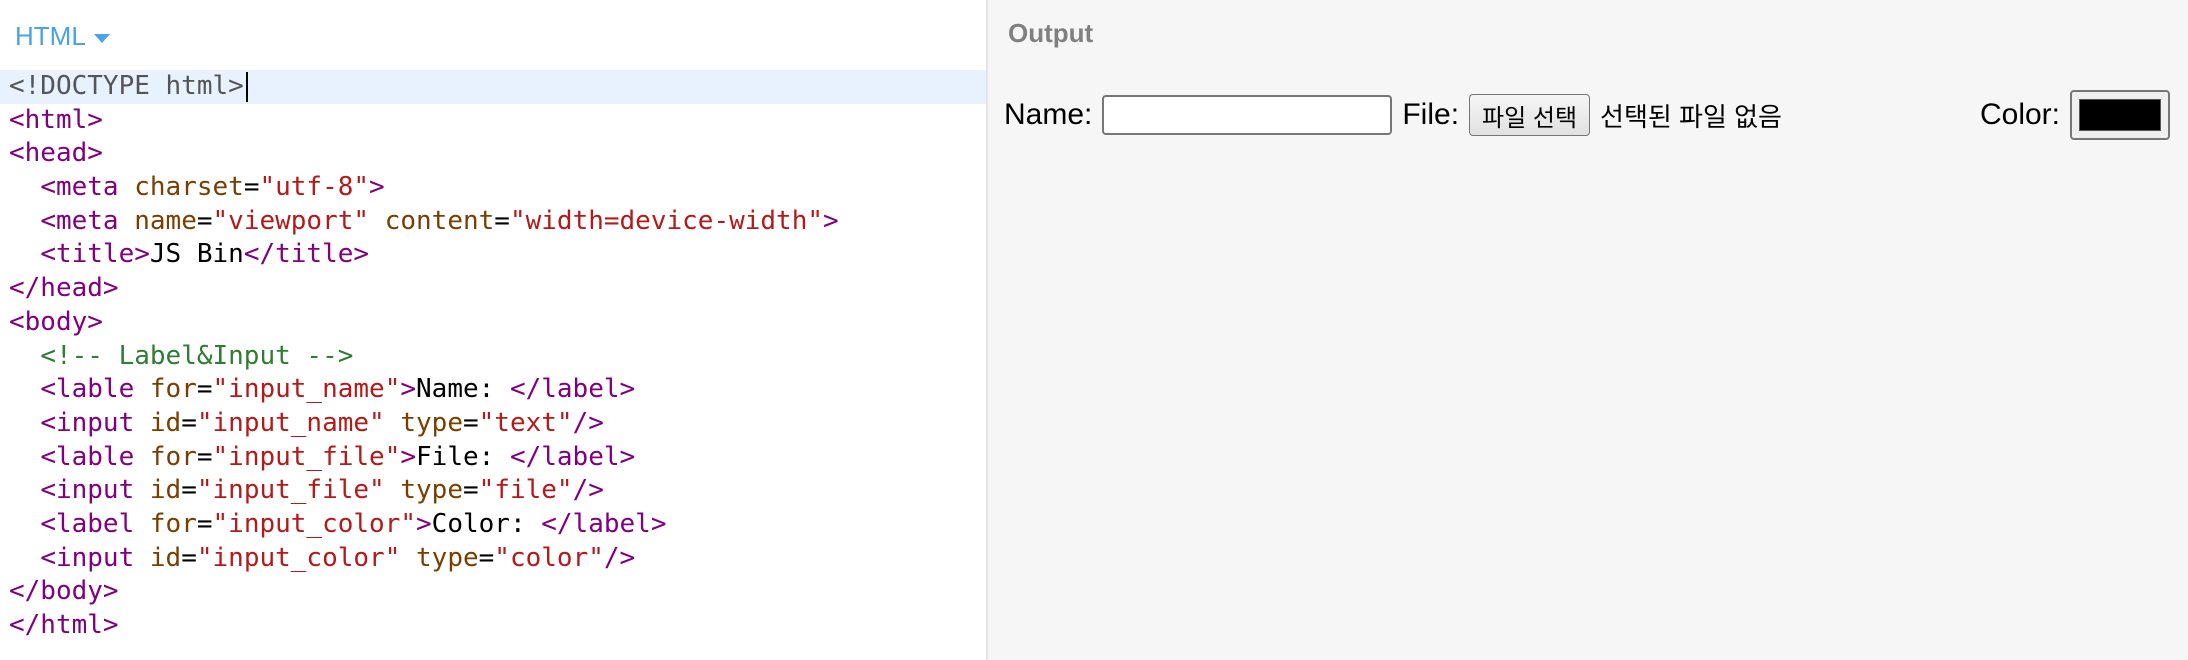  What do you see at coordinates (493, 424) in the screenshot?
I see `code-line: <input id="input_name" type="text"/>` at bounding box center [493, 424].